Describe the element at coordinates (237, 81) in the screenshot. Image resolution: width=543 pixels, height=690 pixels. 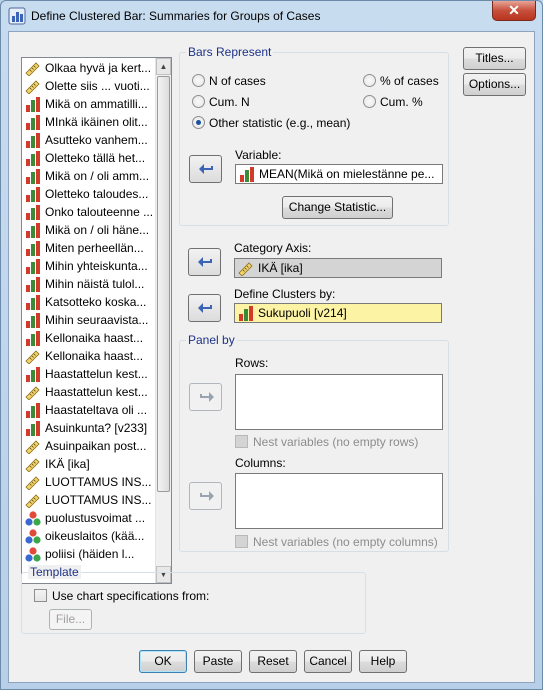
I see `radio-n-of-cases-label: N of cases` at that location.